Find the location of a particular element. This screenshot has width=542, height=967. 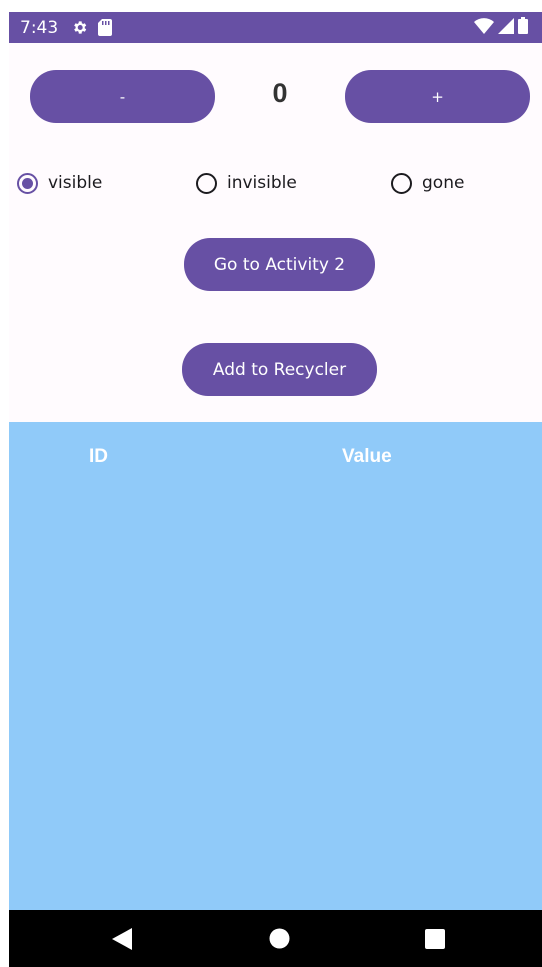

counter-value: 0 is located at coordinates (280, 93).